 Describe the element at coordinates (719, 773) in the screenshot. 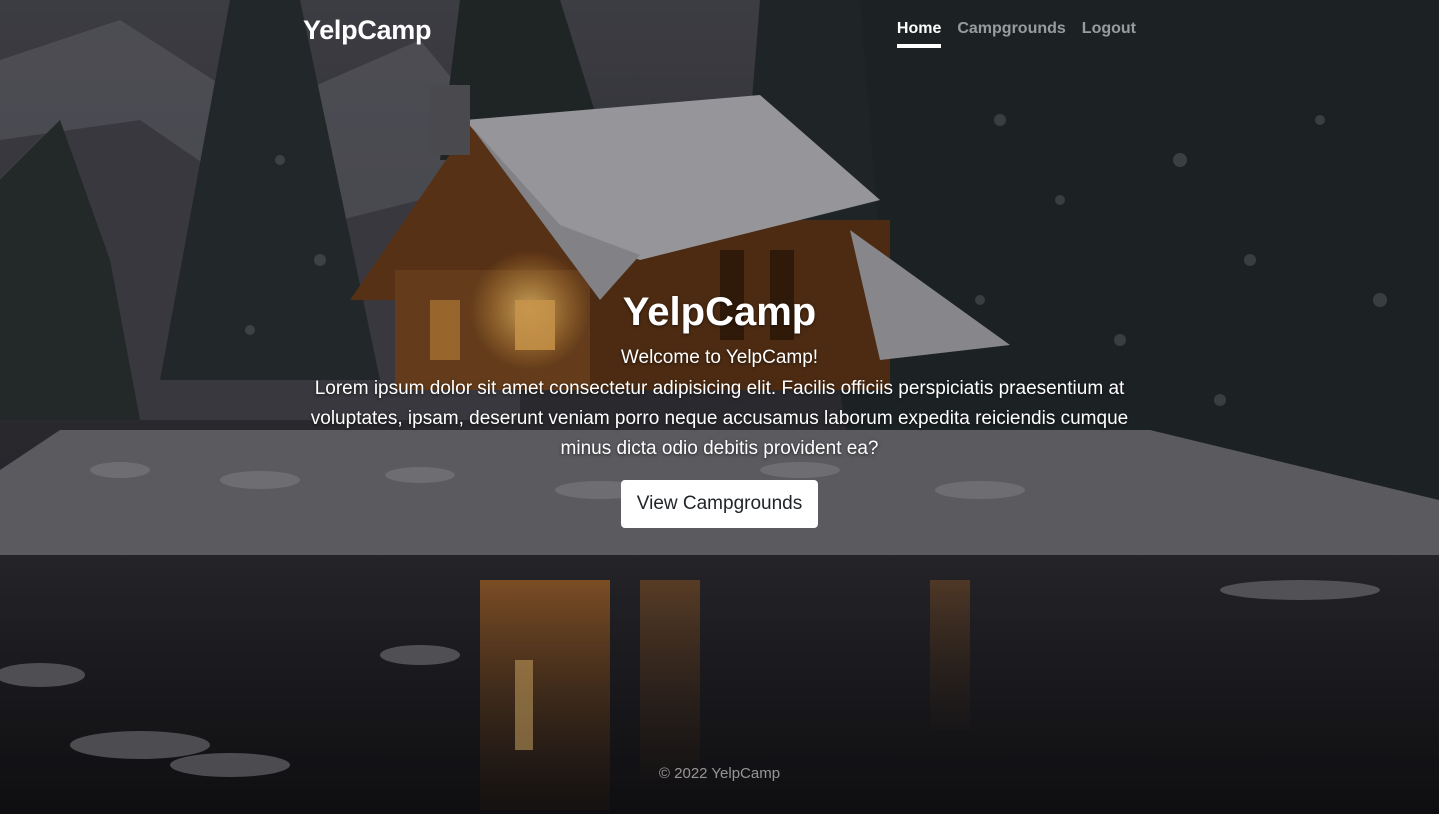

I see `footer-copyright: © 2022 YelpCamp` at that location.